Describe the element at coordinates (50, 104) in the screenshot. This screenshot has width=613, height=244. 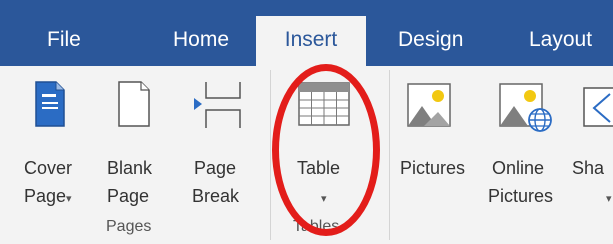
I see `cover-page-icon` at that location.